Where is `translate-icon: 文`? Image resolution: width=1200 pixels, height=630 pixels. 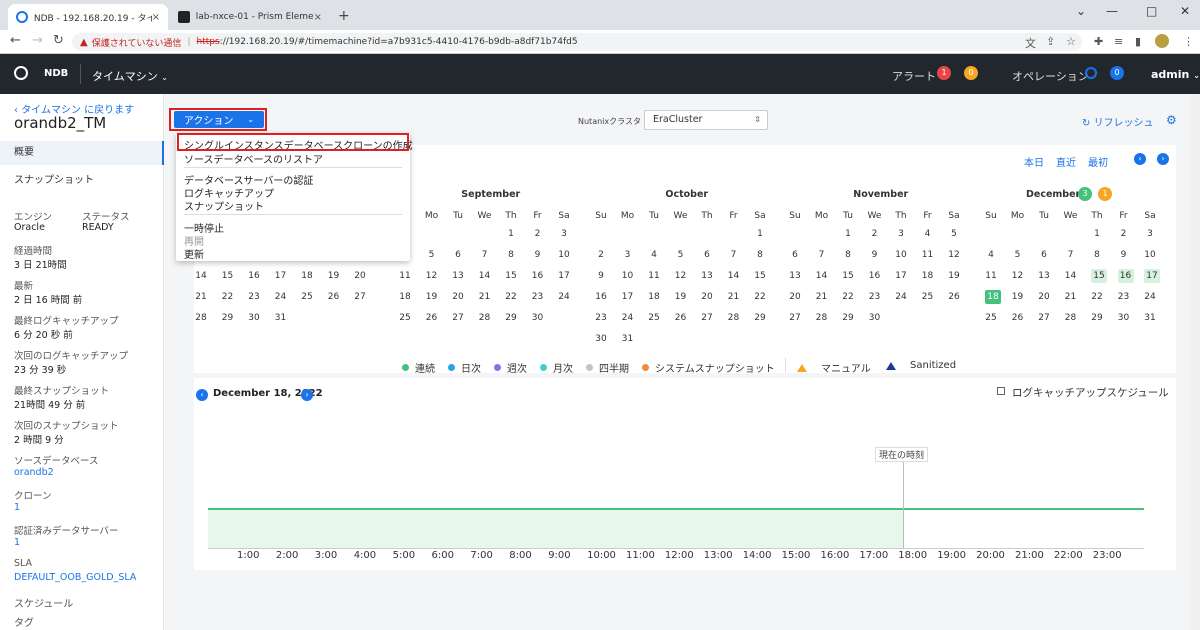 translate-icon: 文 is located at coordinates (1030, 43).